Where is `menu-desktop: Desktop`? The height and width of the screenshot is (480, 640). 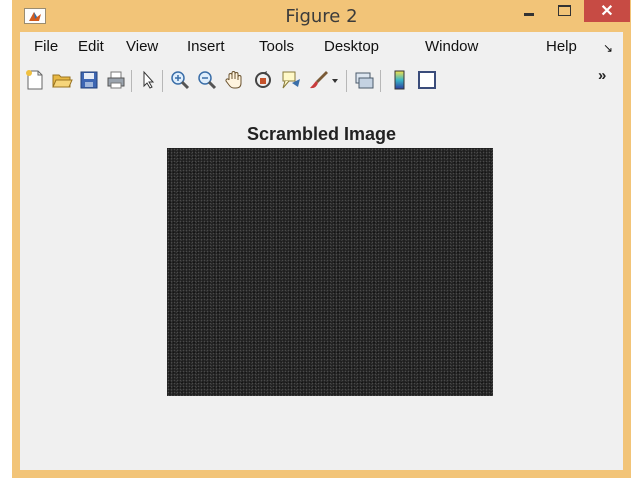
menu-desktop: Desktop is located at coordinates (351, 46).